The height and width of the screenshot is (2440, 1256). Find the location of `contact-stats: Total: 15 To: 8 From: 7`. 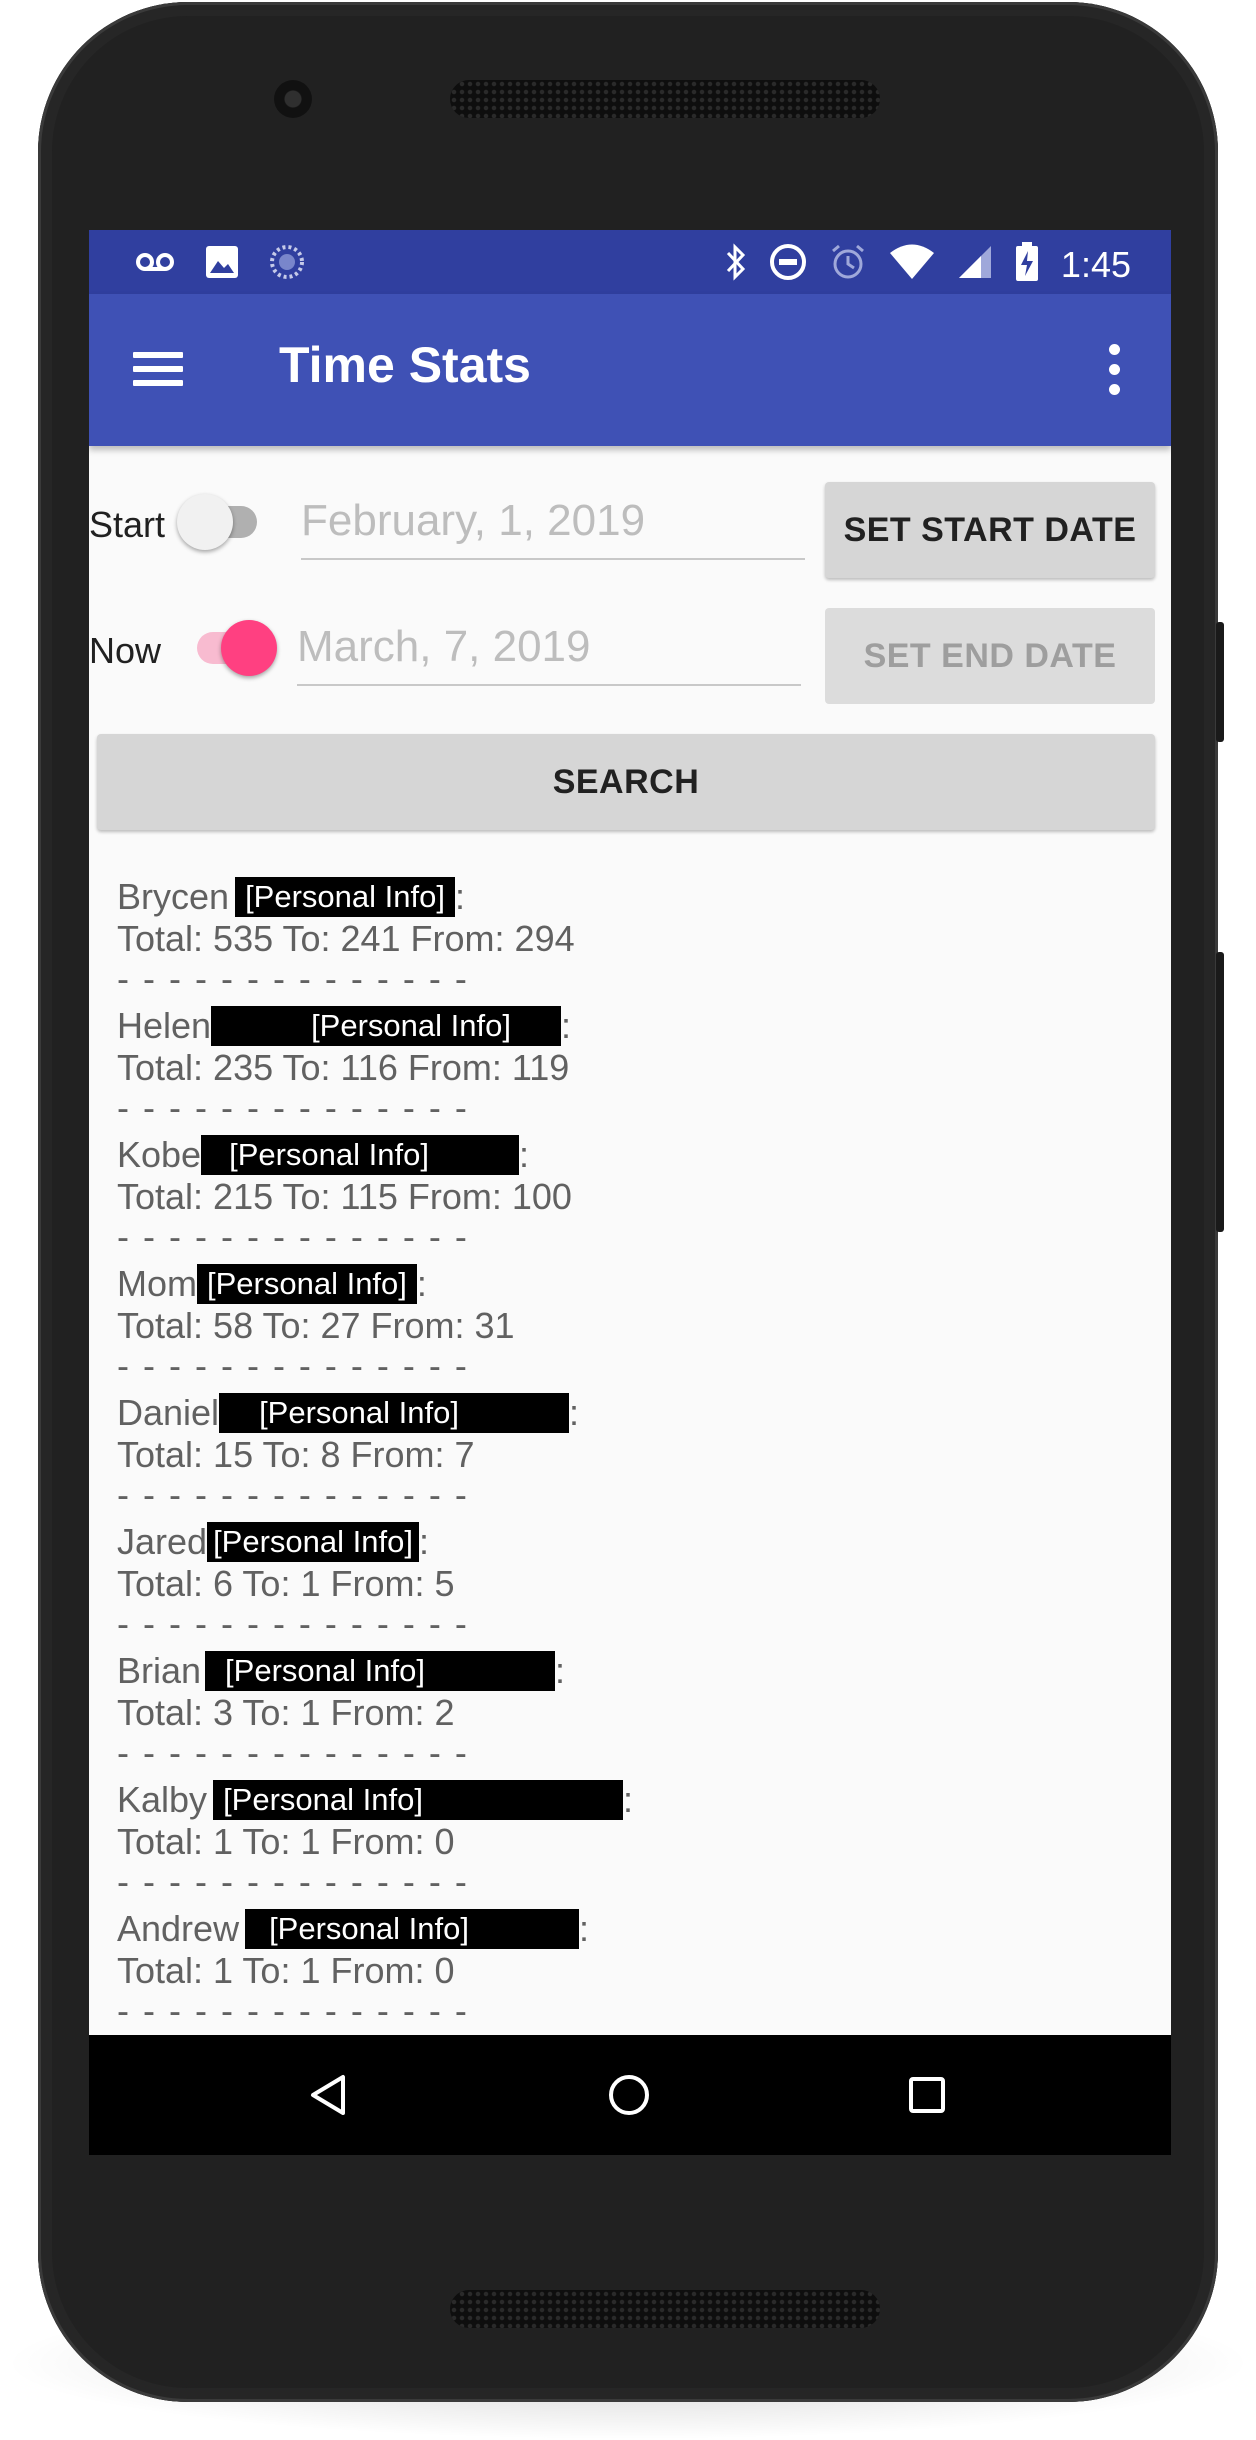

contact-stats: Total: 15 To: 8 From: 7 is located at coordinates (296, 1454).